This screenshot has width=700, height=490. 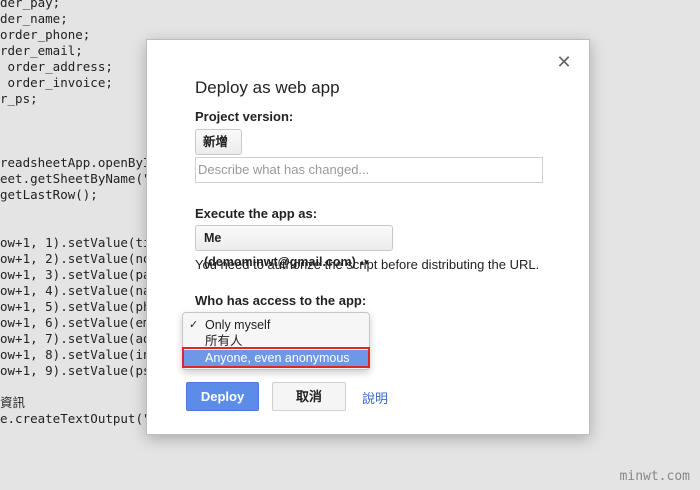 What do you see at coordinates (49, 194) in the screenshot?
I see `code-line: getLastRow();` at bounding box center [49, 194].